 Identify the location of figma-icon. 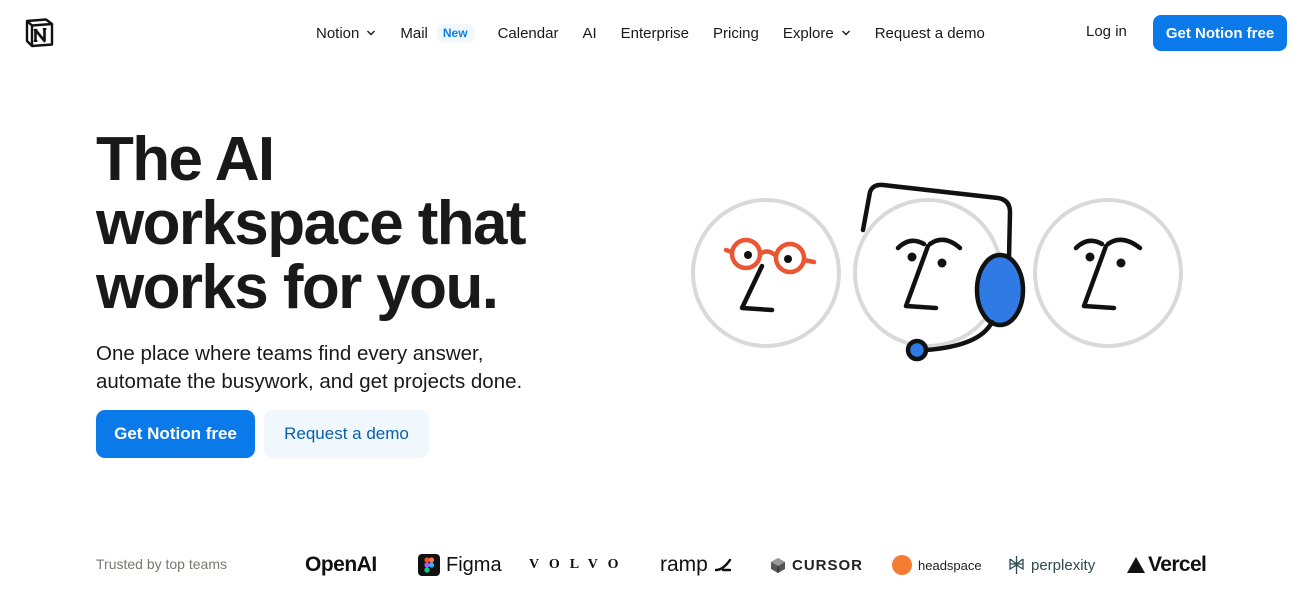
(429, 565).